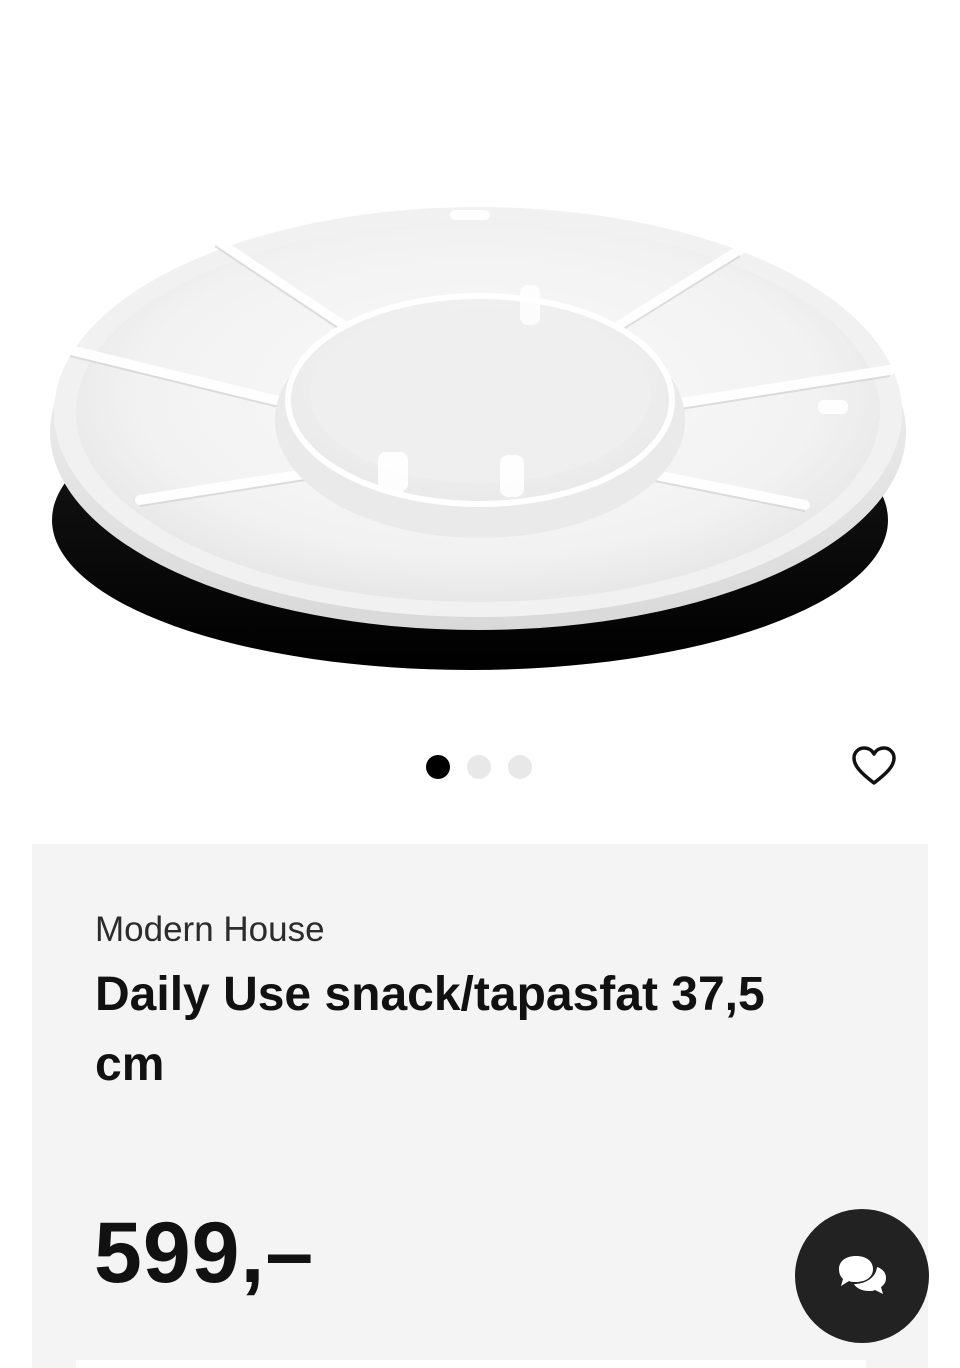 The image size is (960, 1368). I want to click on product-title: Daily Use snack/tapasfat 37,5 cm, so click(430, 1029).